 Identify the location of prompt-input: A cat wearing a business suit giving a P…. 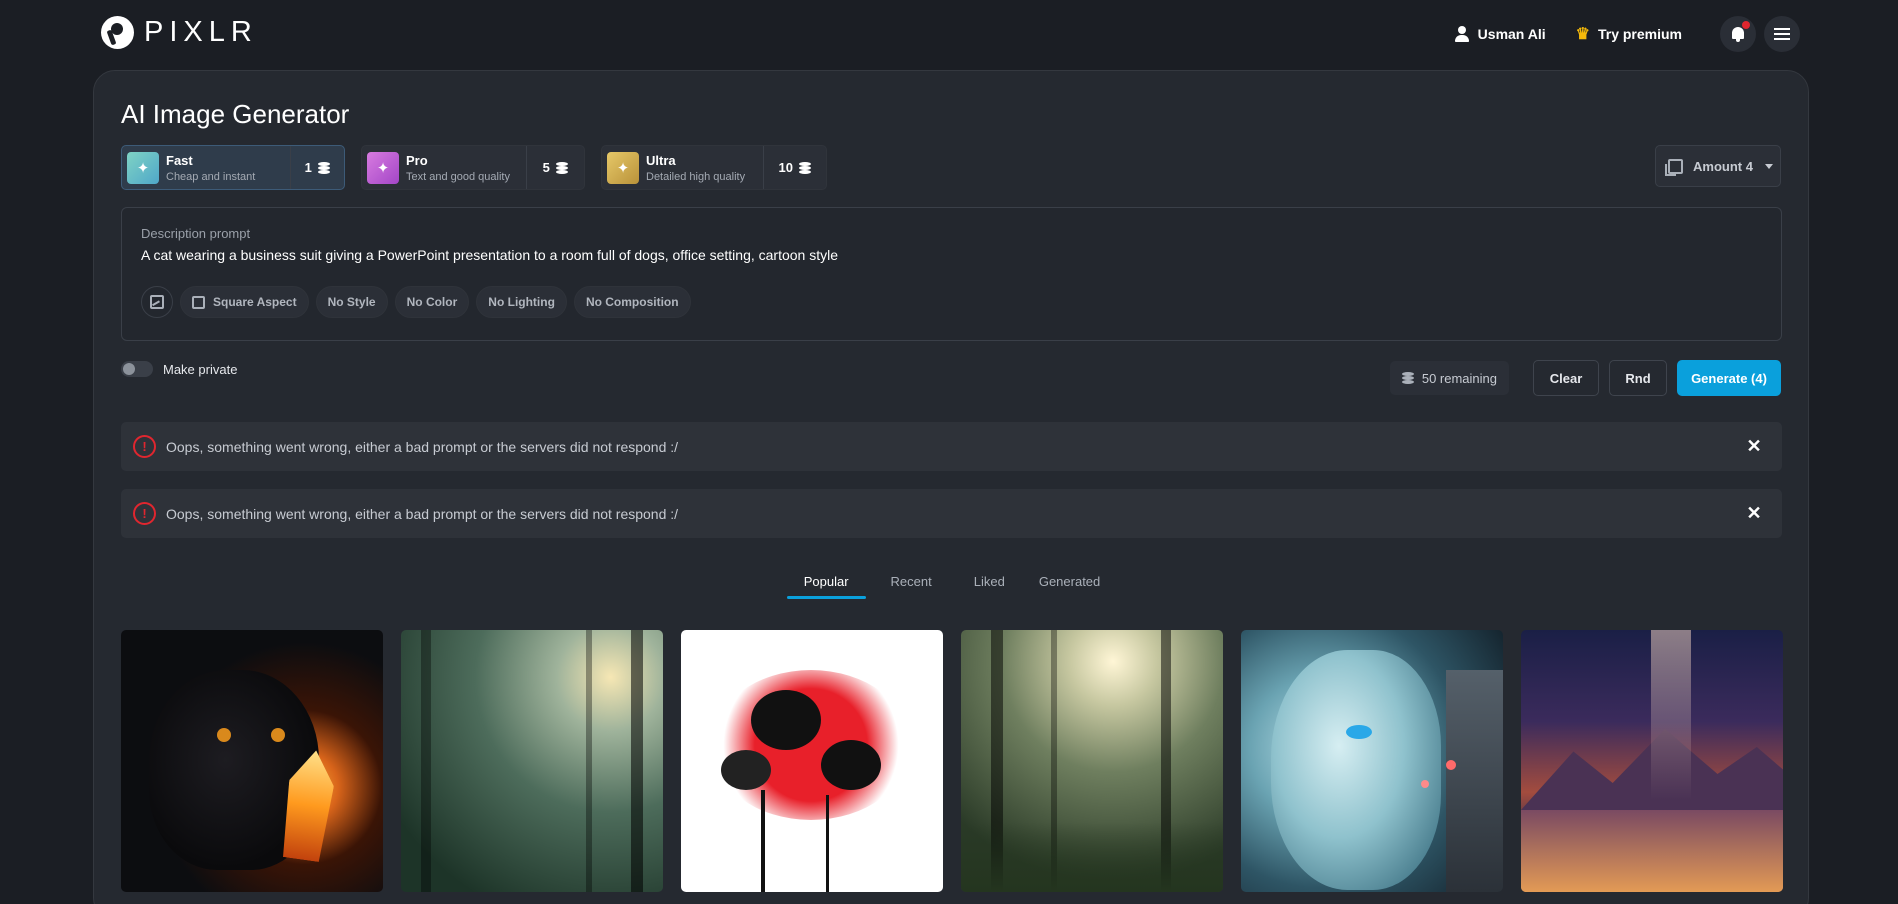
(489, 255).